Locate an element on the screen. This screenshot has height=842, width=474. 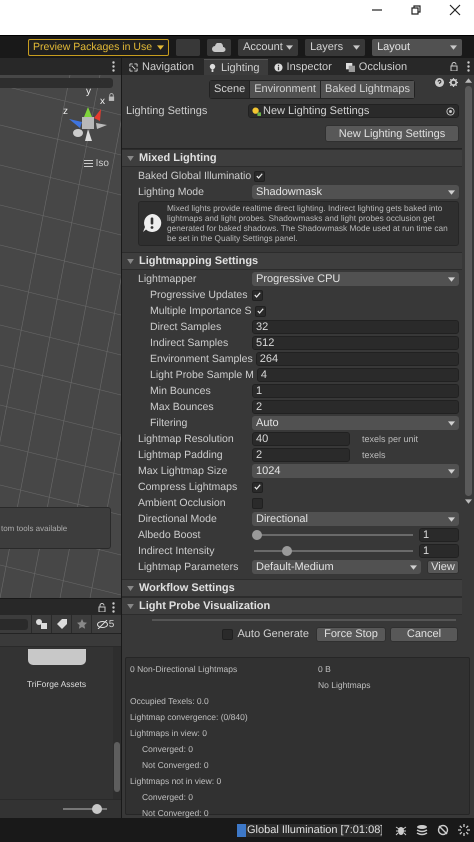
scroll-up-icon is located at coordinates (468, 80).